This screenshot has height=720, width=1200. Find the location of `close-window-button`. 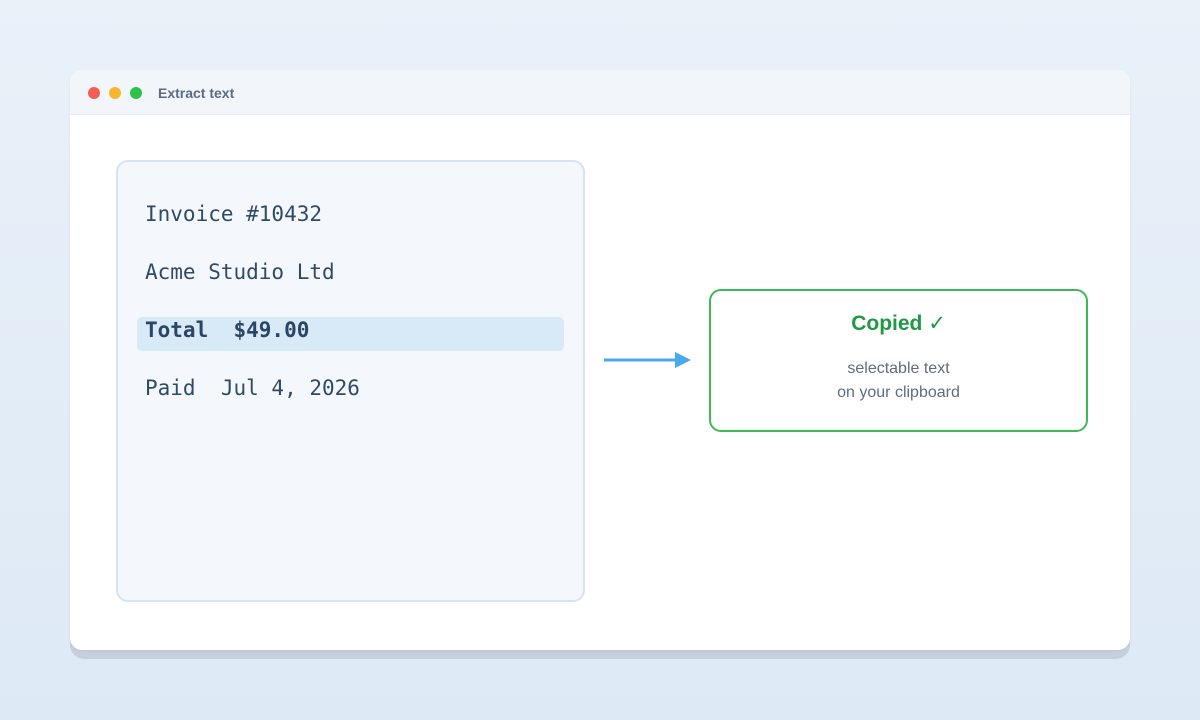

close-window-button is located at coordinates (94, 93).